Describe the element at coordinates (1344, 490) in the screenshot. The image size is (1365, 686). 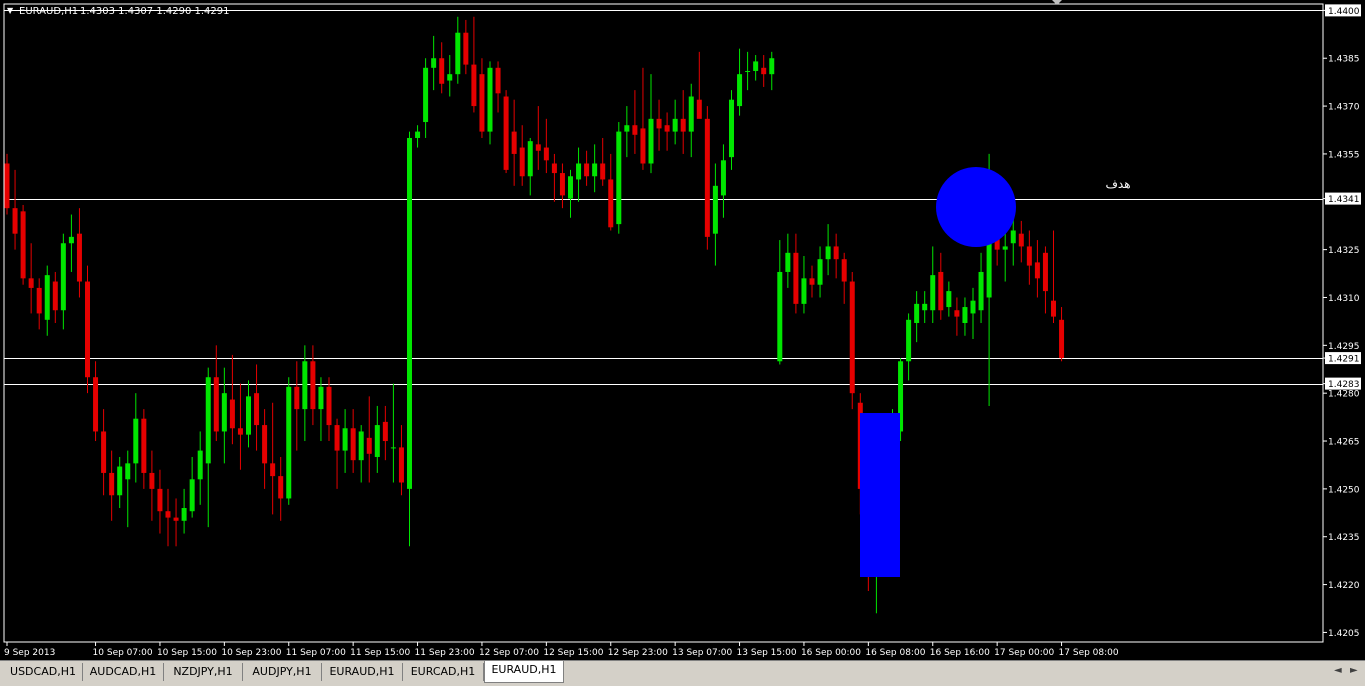
I see `y-tick-label: 1.4250` at that location.